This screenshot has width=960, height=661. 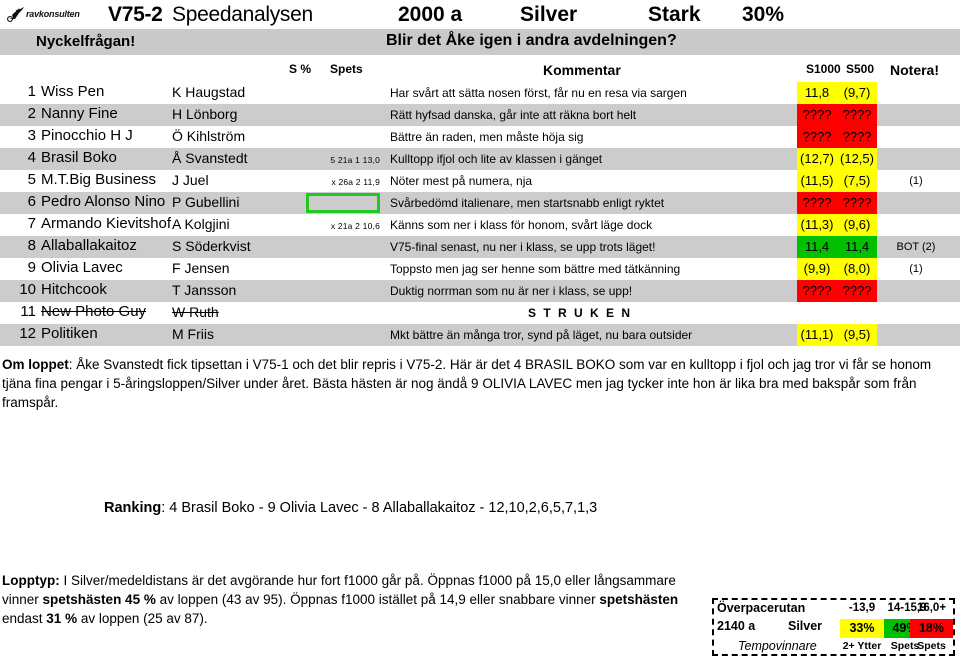 What do you see at coordinates (103, 201) in the screenshot?
I see `row-horse-name: Pedro Alonso Nino` at bounding box center [103, 201].